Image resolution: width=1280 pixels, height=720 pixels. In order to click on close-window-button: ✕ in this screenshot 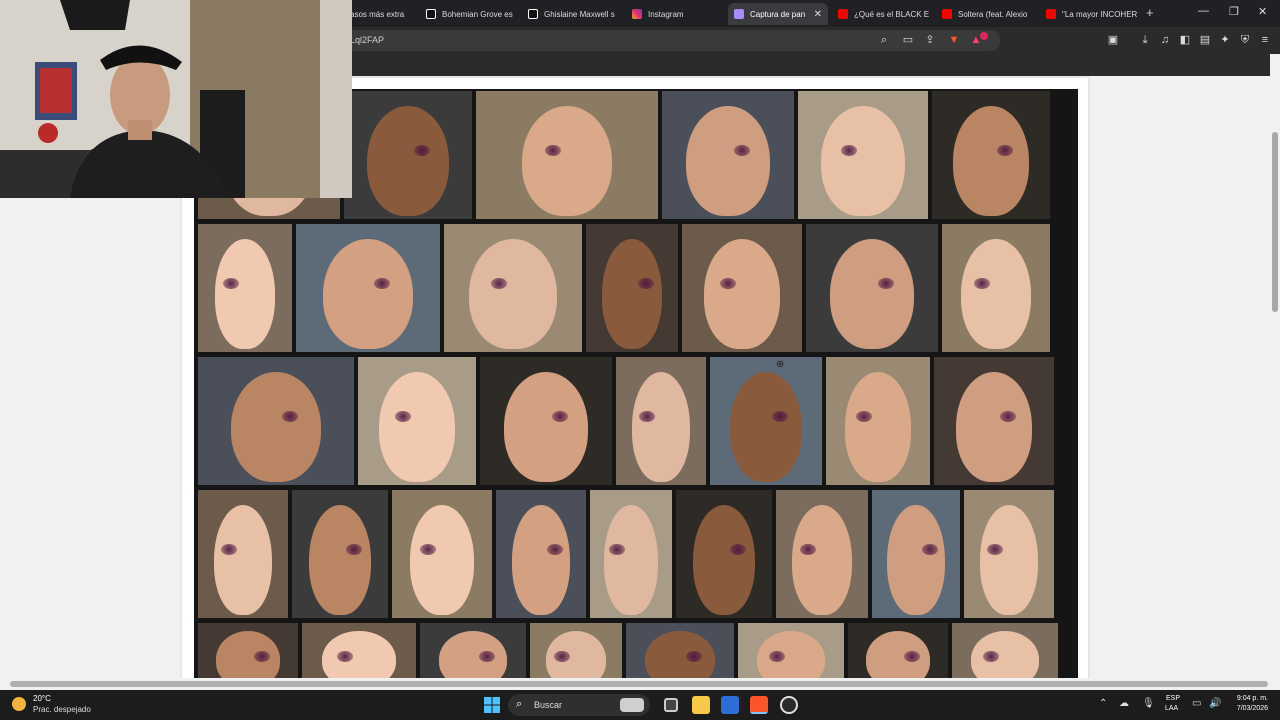, I will do `click(1262, 11)`.